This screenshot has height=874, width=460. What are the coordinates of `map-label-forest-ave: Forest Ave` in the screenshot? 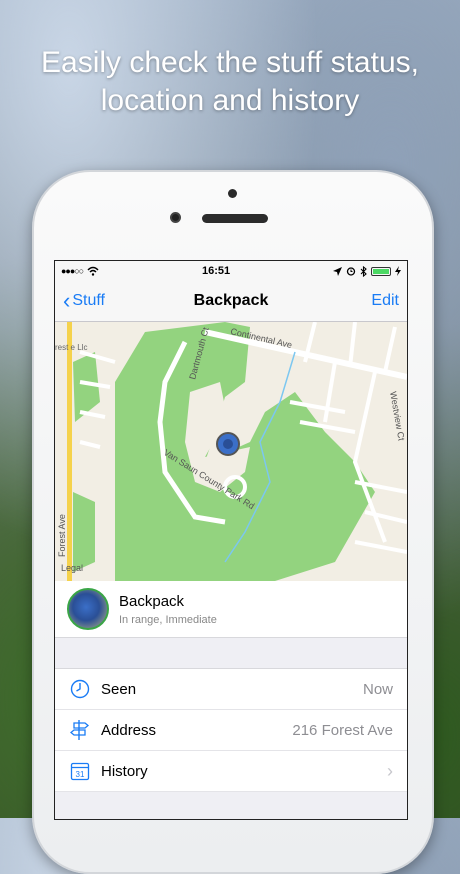 It's located at (62, 535).